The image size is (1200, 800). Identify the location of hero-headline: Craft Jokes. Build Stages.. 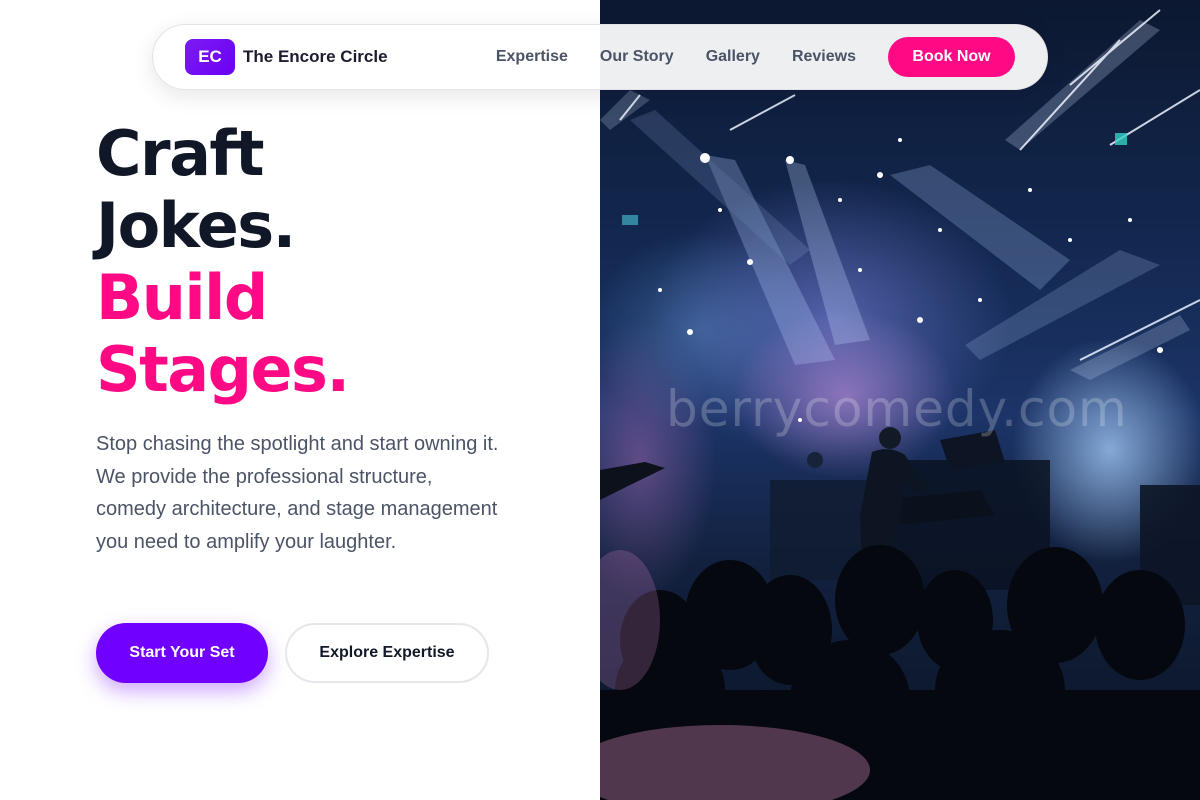
(223, 261).